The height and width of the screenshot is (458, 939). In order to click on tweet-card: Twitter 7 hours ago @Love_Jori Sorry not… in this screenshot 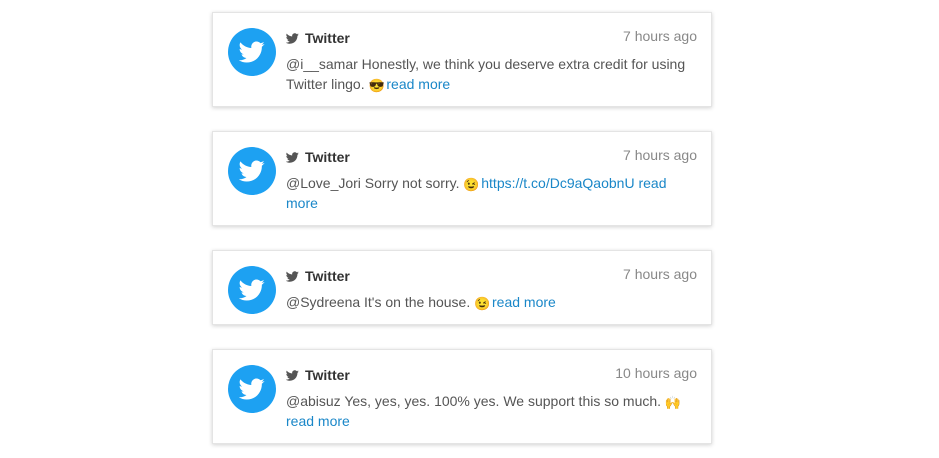, I will do `click(462, 178)`.